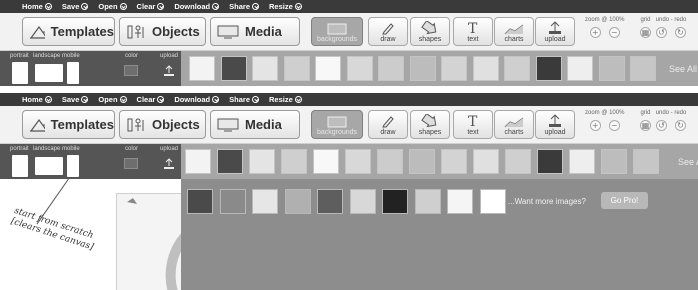 The image size is (698, 290). Describe the element at coordinates (123, 99) in the screenshot. I see `chevron-down-icon` at that location.